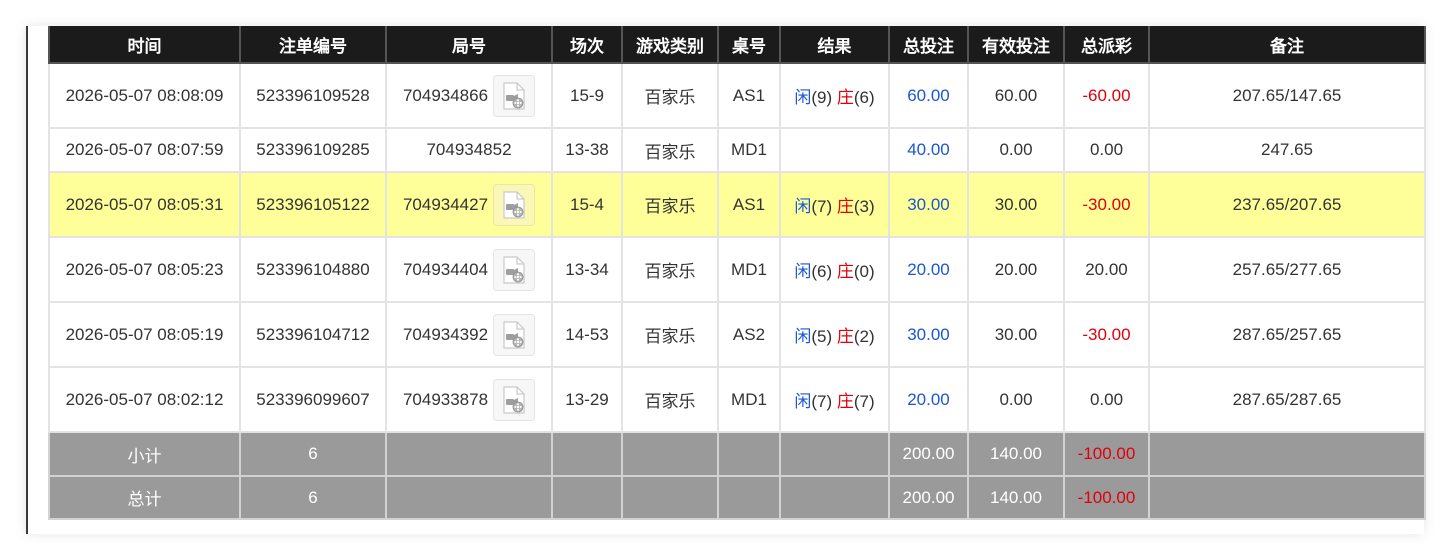 The width and height of the screenshot is (1453, 560). I want to click on cell-result: 闲(5) 庄(2), so click(834, 334).